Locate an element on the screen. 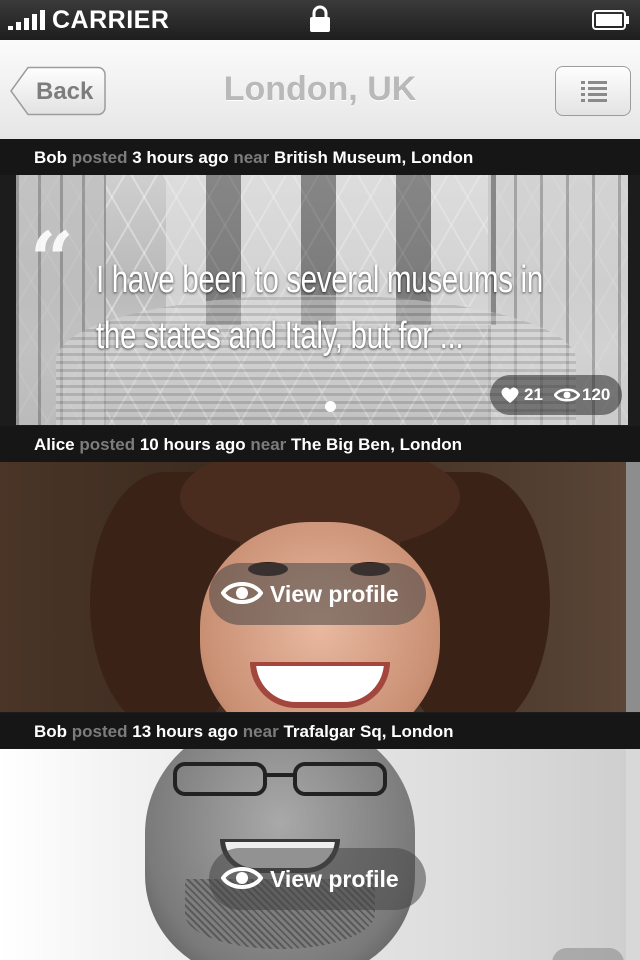  post-time: 3 hours ago is located at coordinates (180, 157).